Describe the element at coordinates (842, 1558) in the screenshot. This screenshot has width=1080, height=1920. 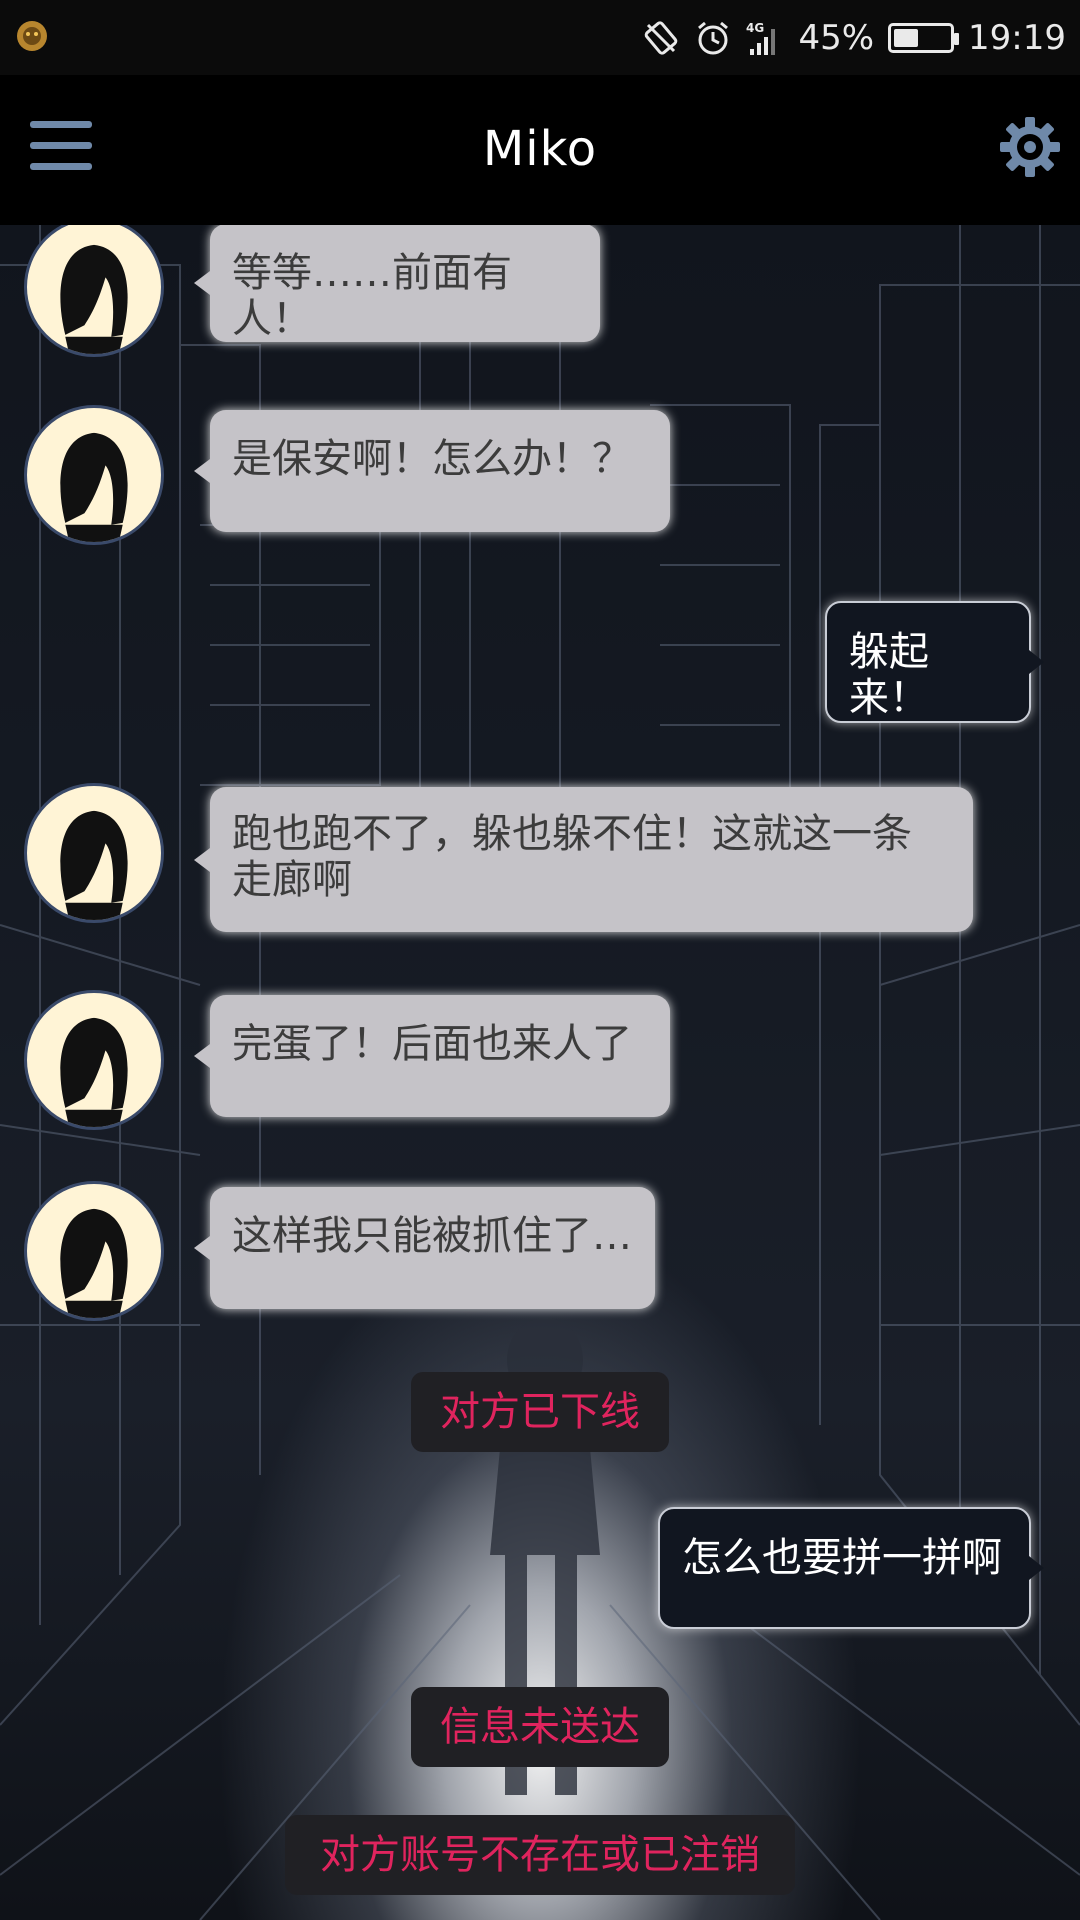
I see `message-text: 怎么也要拼一拼啊` at that location.